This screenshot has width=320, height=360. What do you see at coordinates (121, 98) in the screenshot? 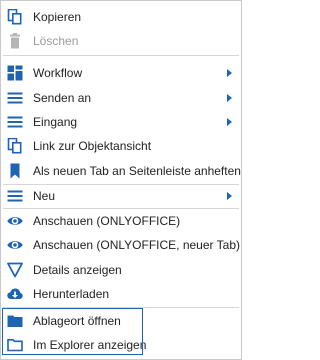
I see `menu-item-senden-an: Senden an` at bounding box center [121, 98].